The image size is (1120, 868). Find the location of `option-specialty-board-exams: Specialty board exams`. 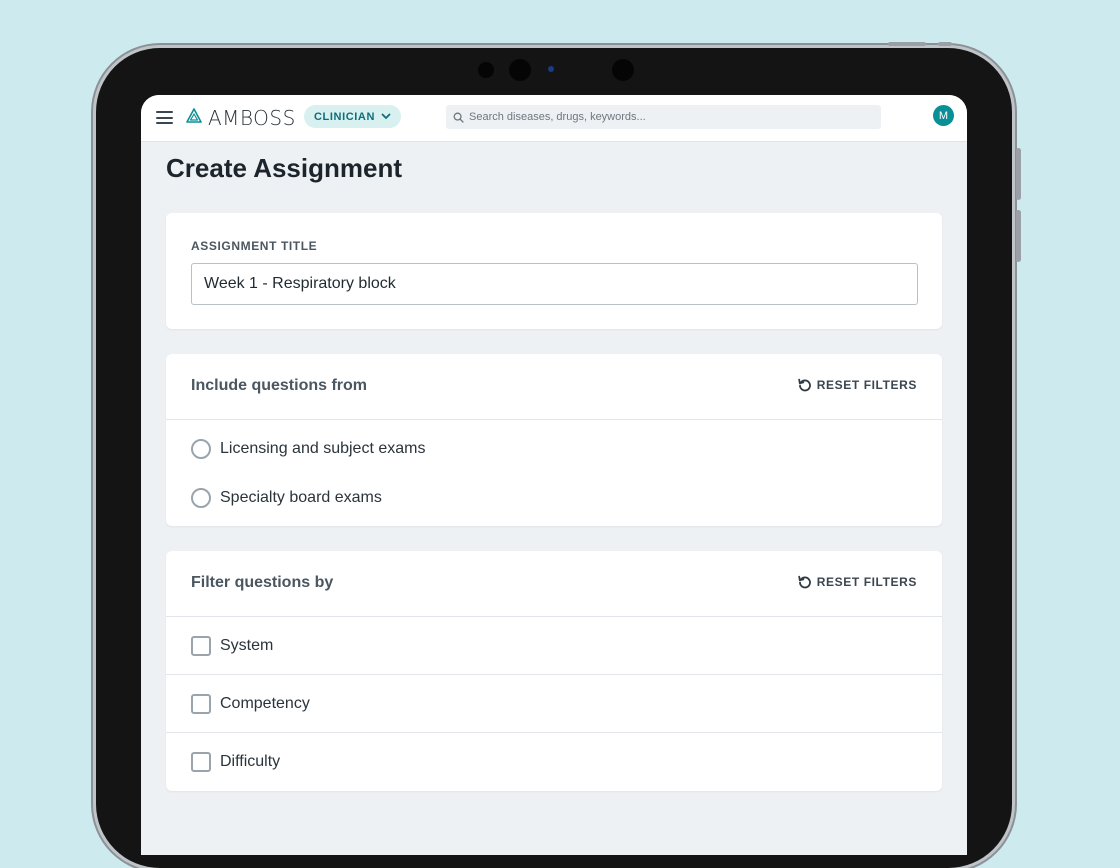

option-specialty-board-exams: Specialty board exams is located at coordinates (286, 498).